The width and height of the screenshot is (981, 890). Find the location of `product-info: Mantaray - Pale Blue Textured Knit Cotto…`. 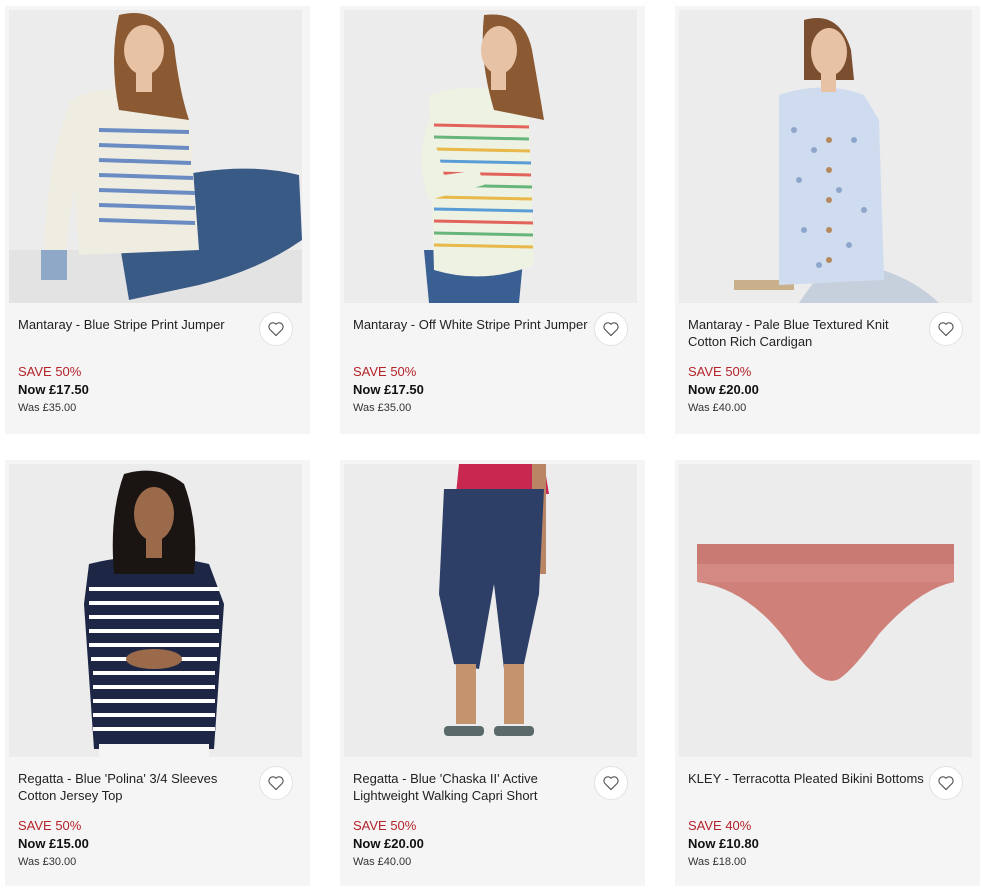

product-info: Mantaray - Pale Blue Textured Knit Cotto… is located at coordinates (808, 366).